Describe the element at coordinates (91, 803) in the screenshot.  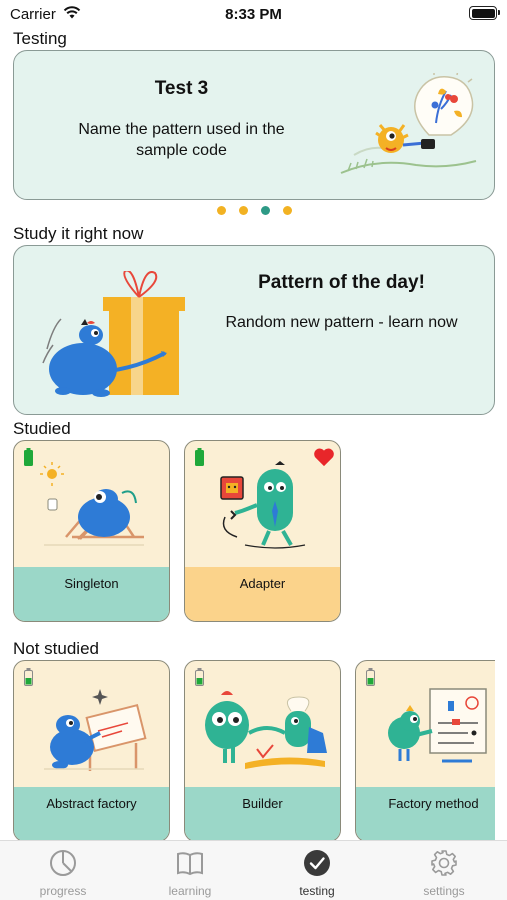
I see `pattern-card-label: Abstract factory` at that location.